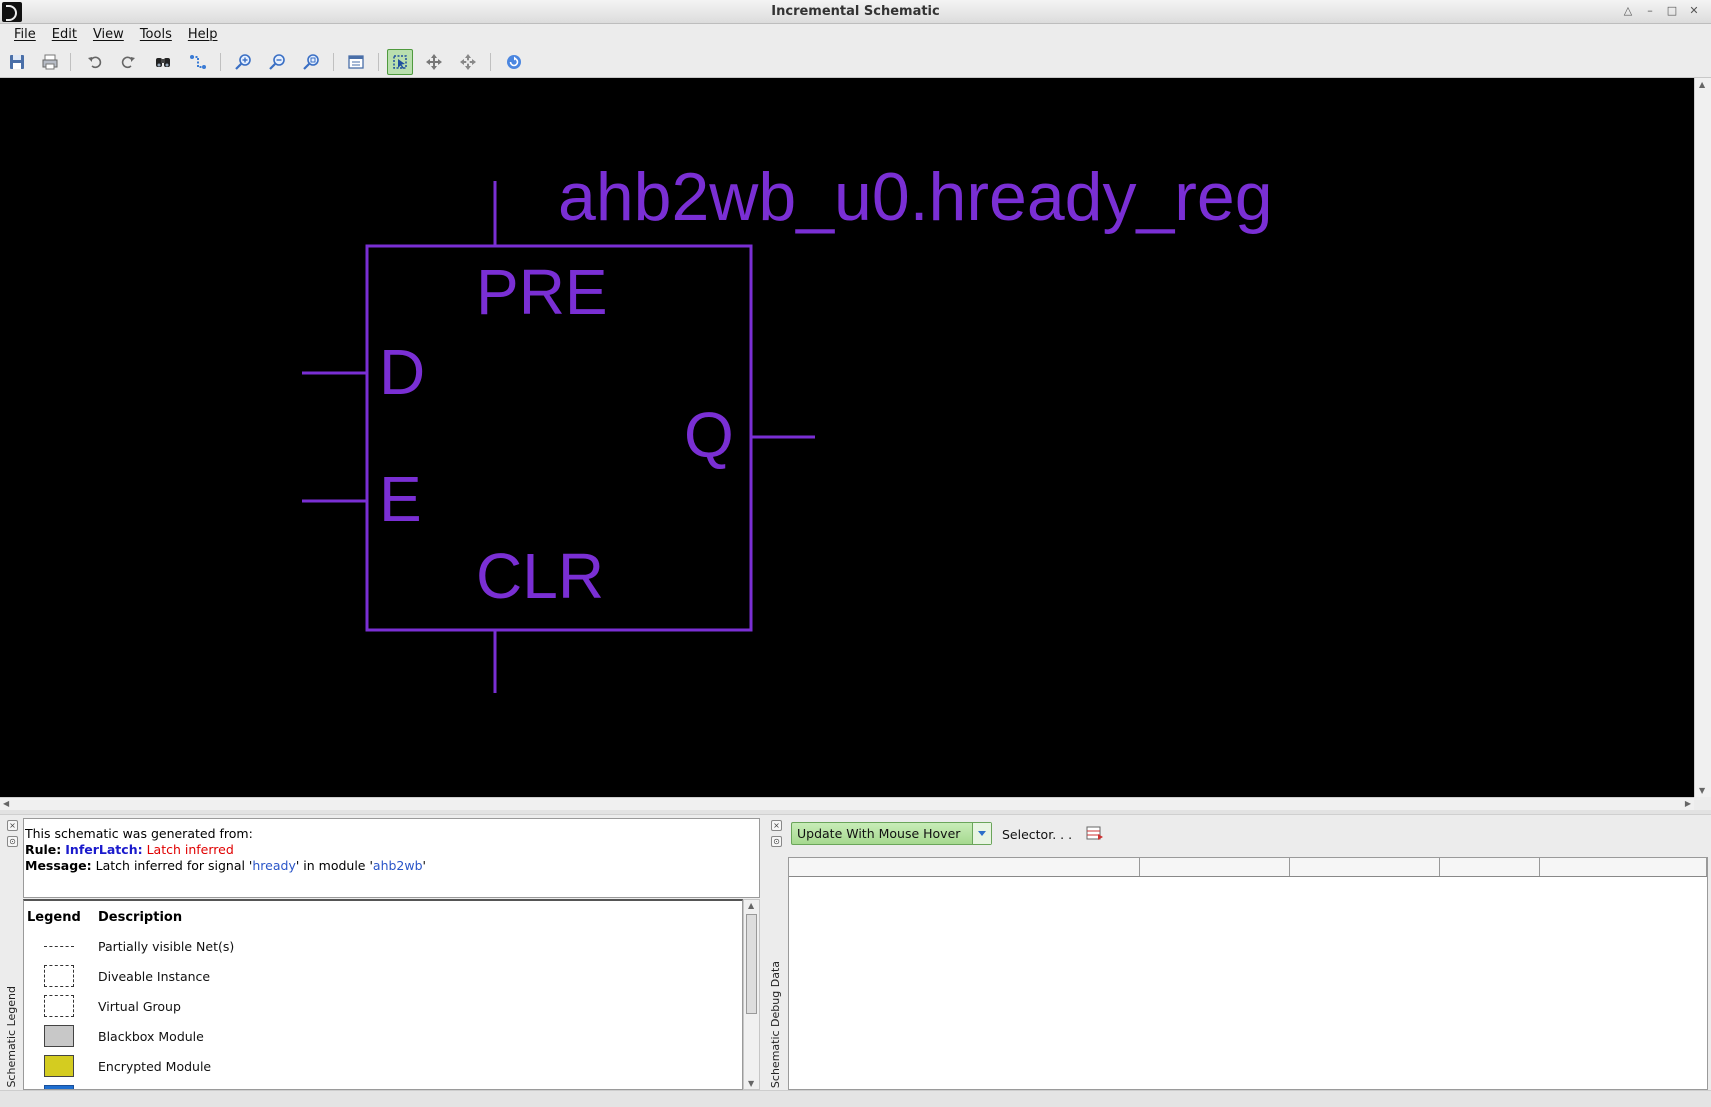  I want to click on rule-label: Rule:, so click(43, 849).